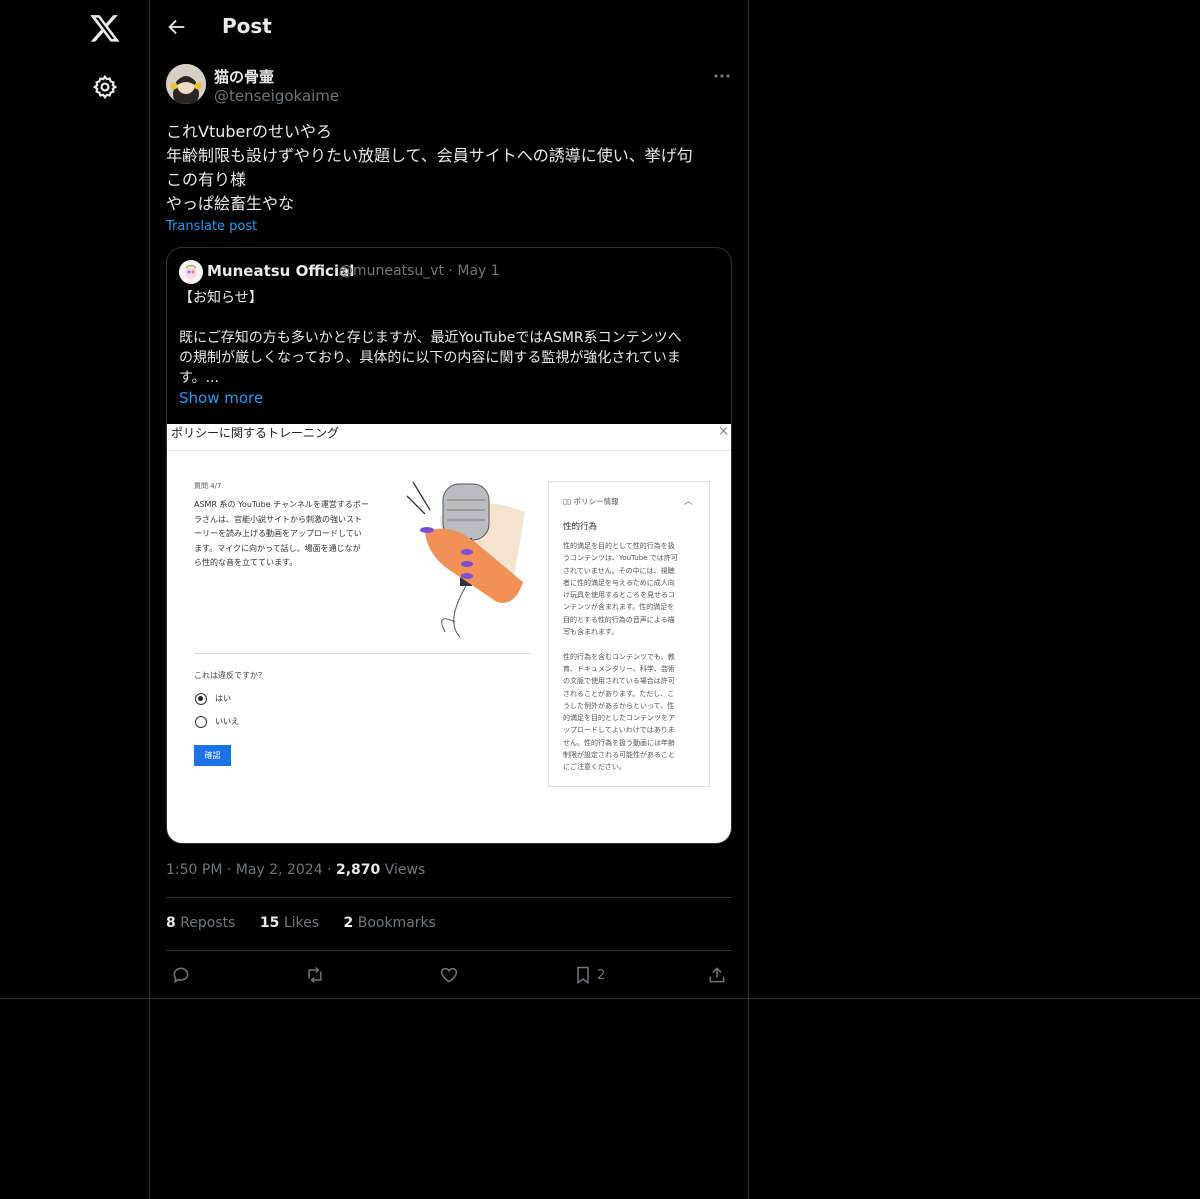 This screenshot has height=1199, width=1200. What do you see at coordinates (249, 131) in the screenshot?
I see `post-text-line: これVtuberのせいやろ` at bounding box center [249, 131].